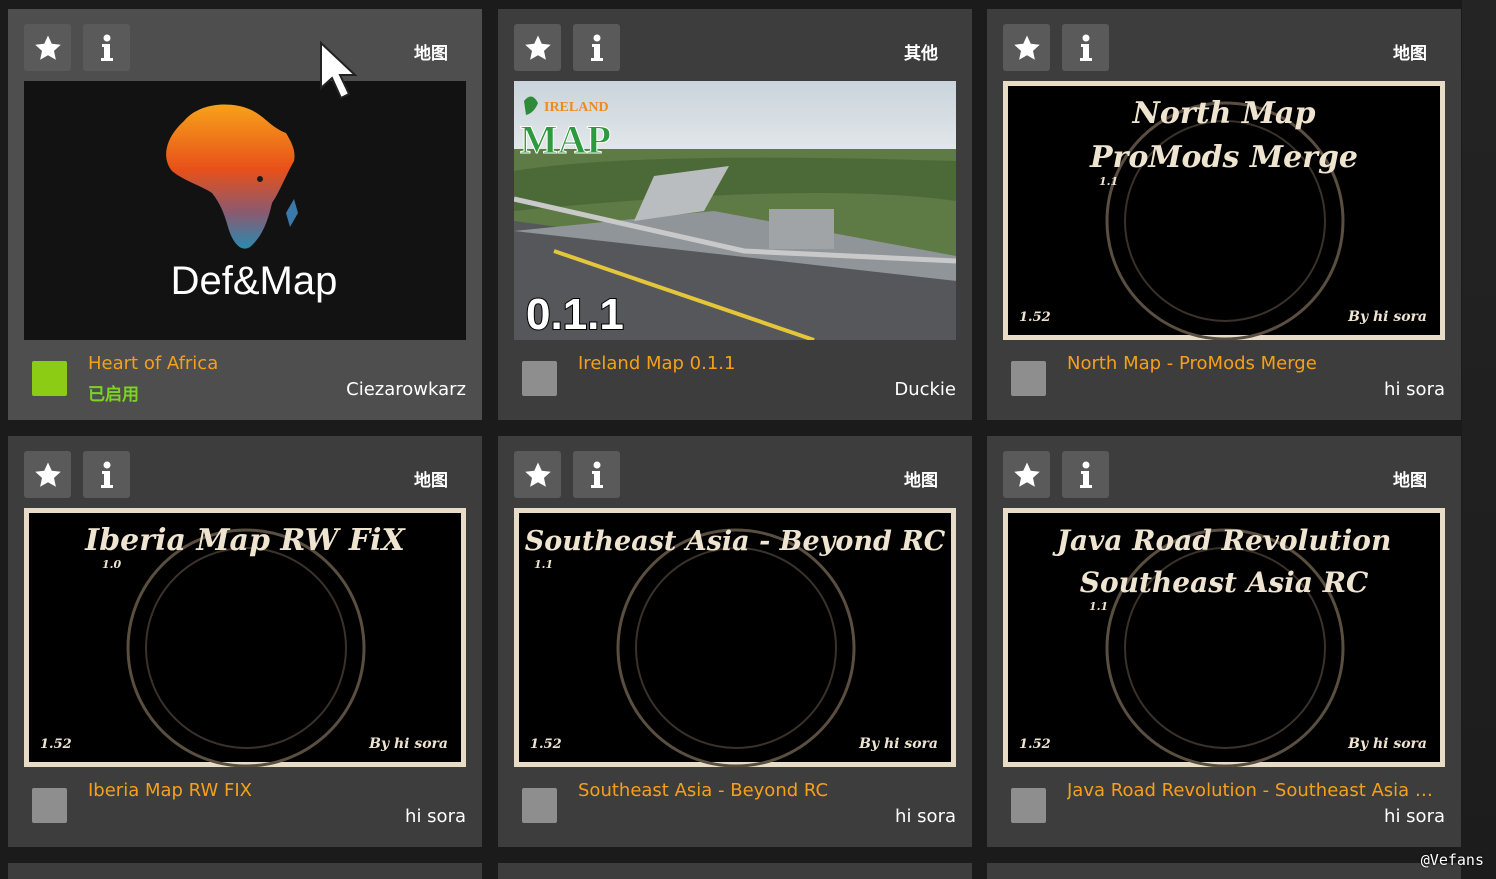 This screenshot has width=1496, height=879. I want to click on thumb-logo-main: MAP, so click(565, 139).